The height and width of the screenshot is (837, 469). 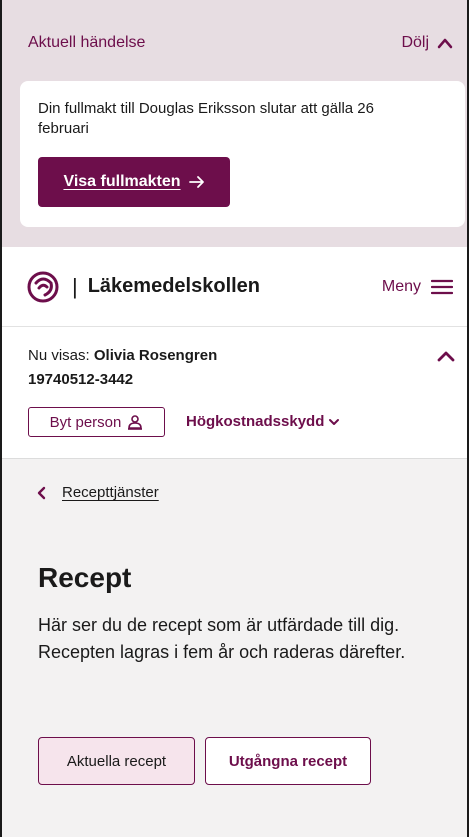 What do you see at coordinates (122, 181) in the screenshot?
I see `button-label: Visa fullmakten` at bounding box center [122, 181].